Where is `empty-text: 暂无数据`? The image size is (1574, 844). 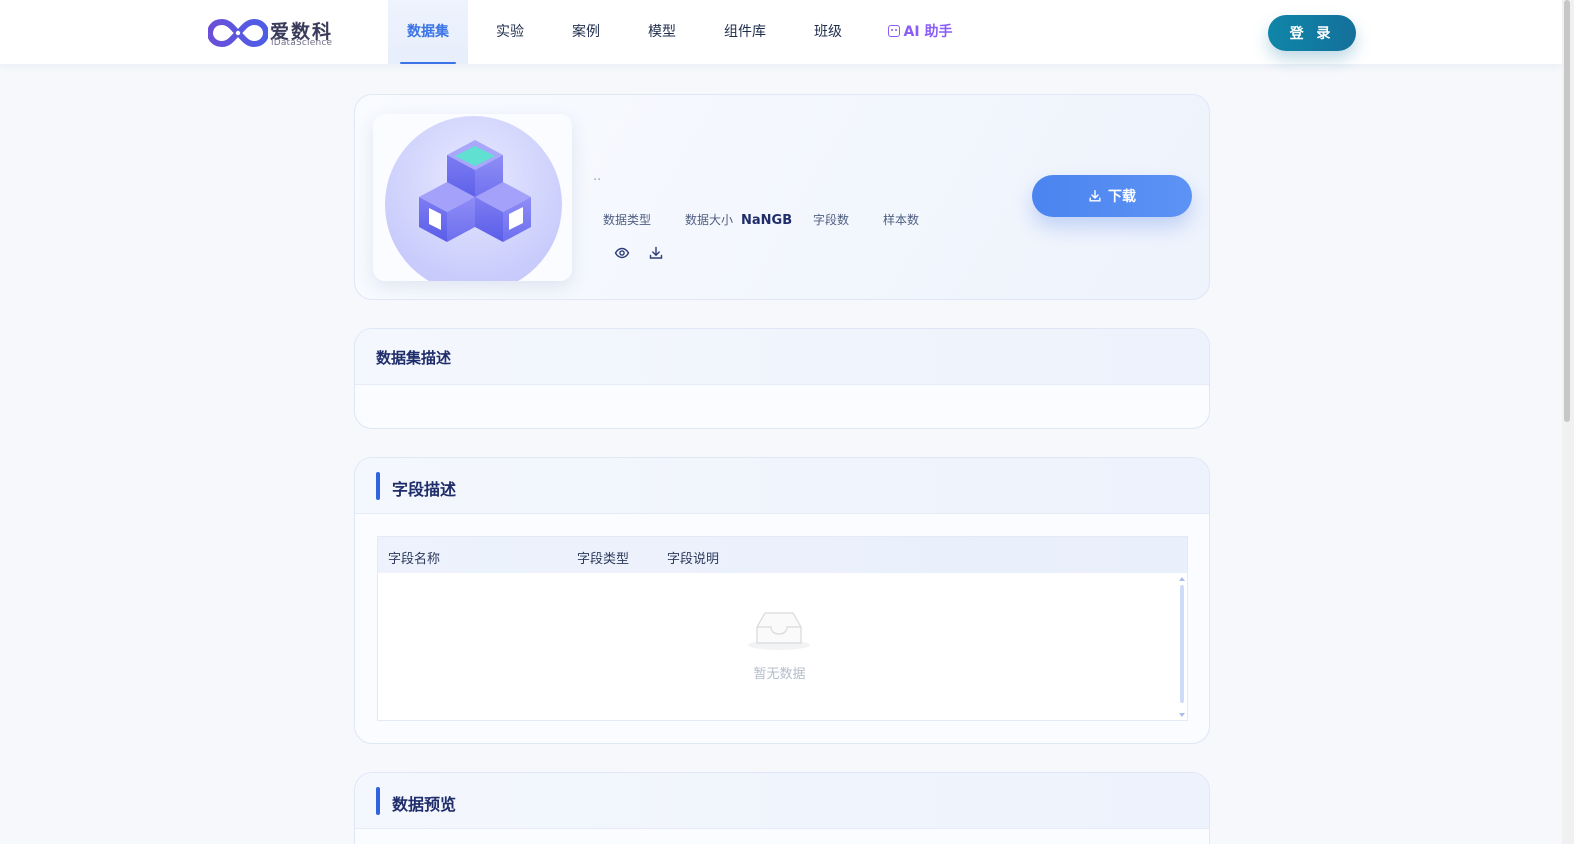
empty-text: 暂无数据 is located at coordinates (779, 674).